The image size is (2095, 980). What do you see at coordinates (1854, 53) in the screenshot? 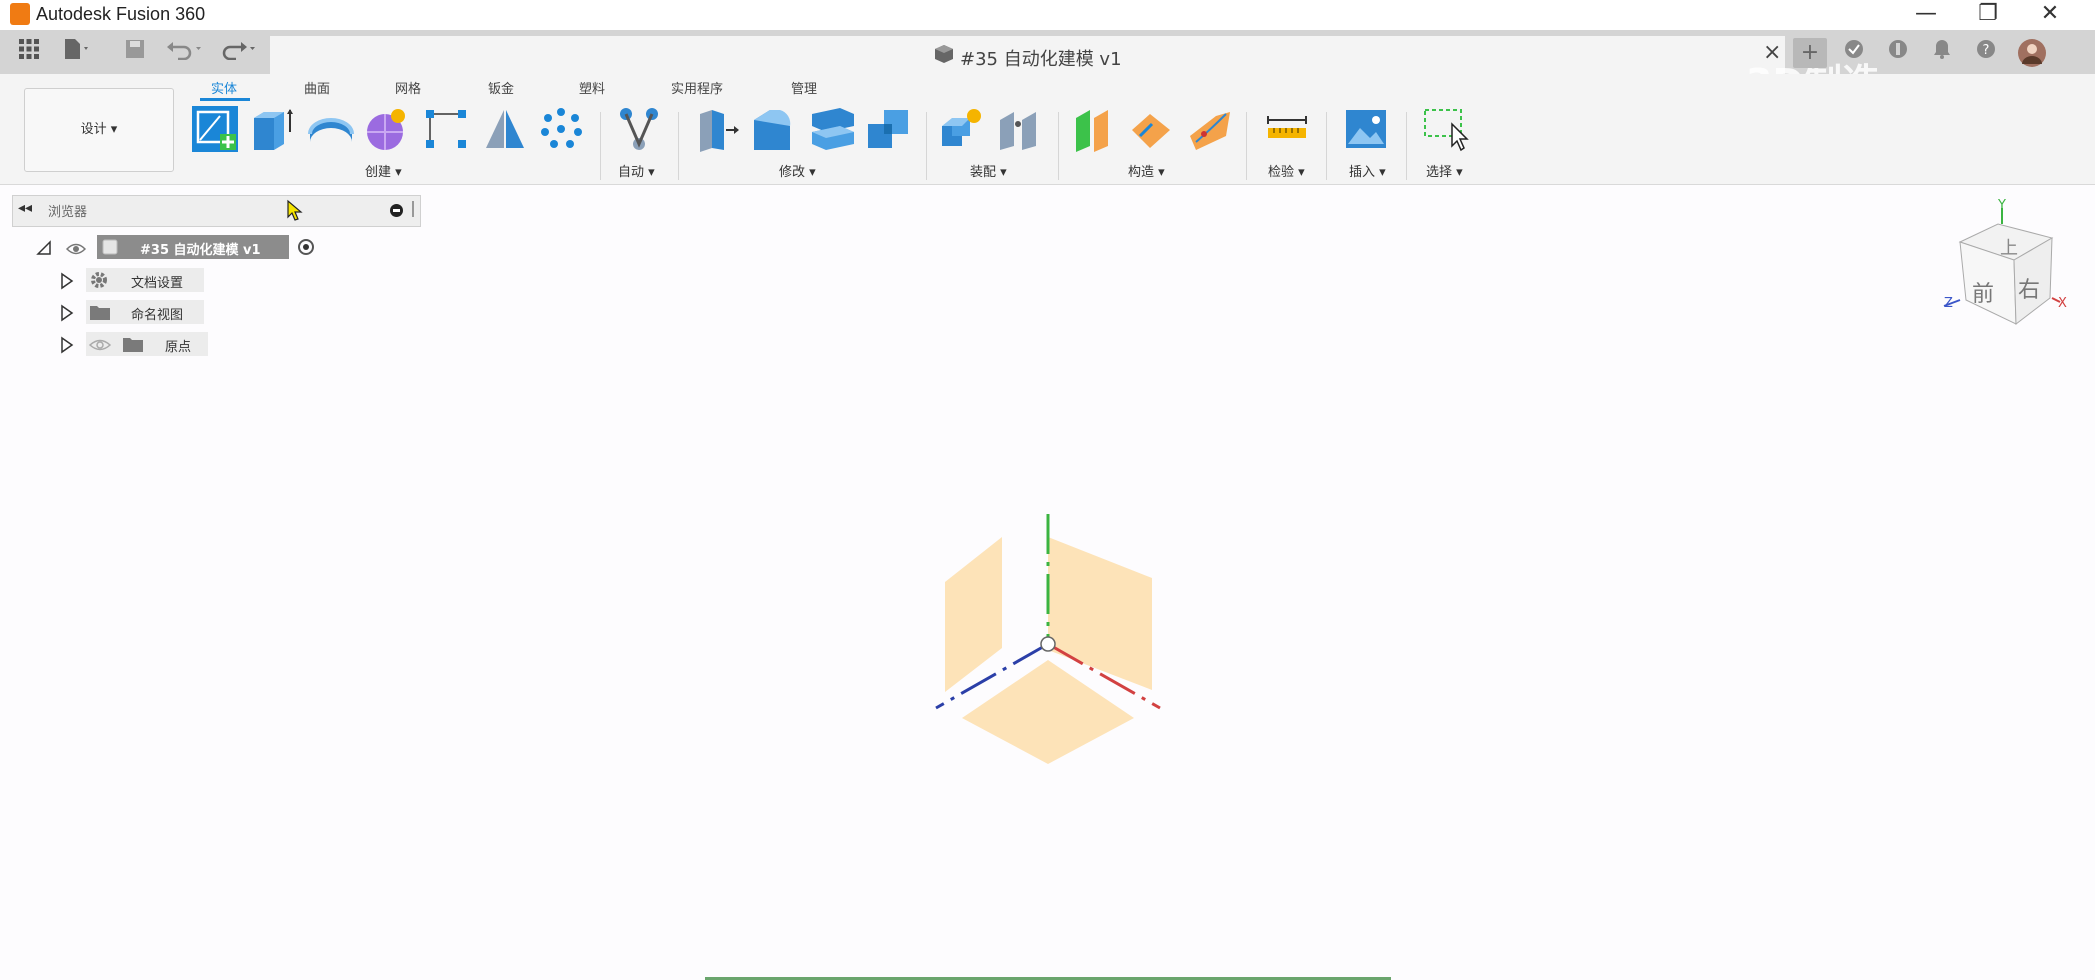
I see `job-status-icon` at bounding box center [1854, 53].